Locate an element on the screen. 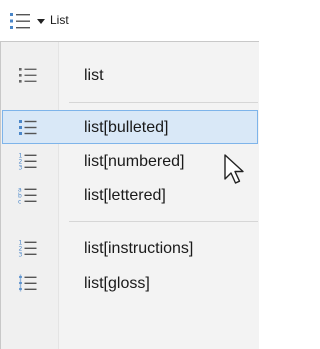 The height and width of the screenshot is (349, 320). svg-text: c is located at coordinates (19, 202).